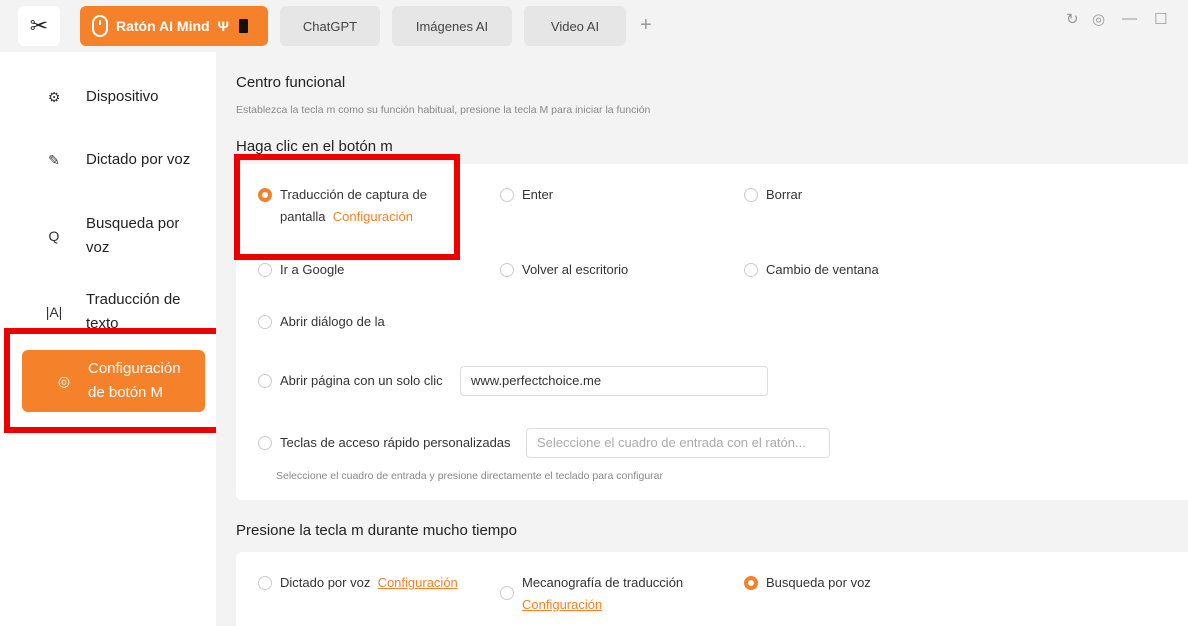 The image size is (1188, 626). What do you see at coordinates (575, 26) in the screenshot?
I see `tab-video-ai: Video AI` at bounding box center [575, 26].